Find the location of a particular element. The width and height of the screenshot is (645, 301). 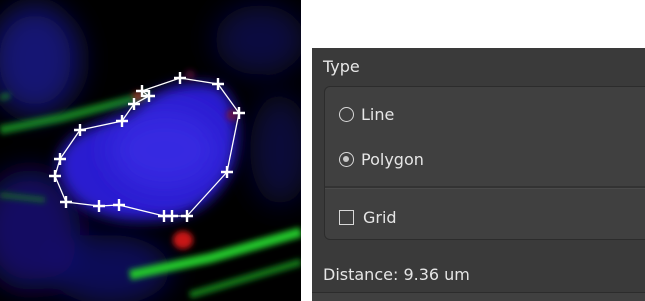

group-divider is located at coordinates (485, 187).